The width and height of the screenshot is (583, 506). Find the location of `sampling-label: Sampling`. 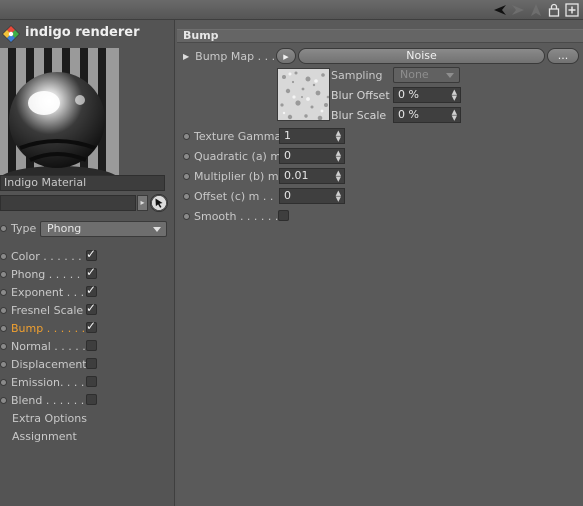

sampling-label: Sampling is located at coordinates (357, 75).